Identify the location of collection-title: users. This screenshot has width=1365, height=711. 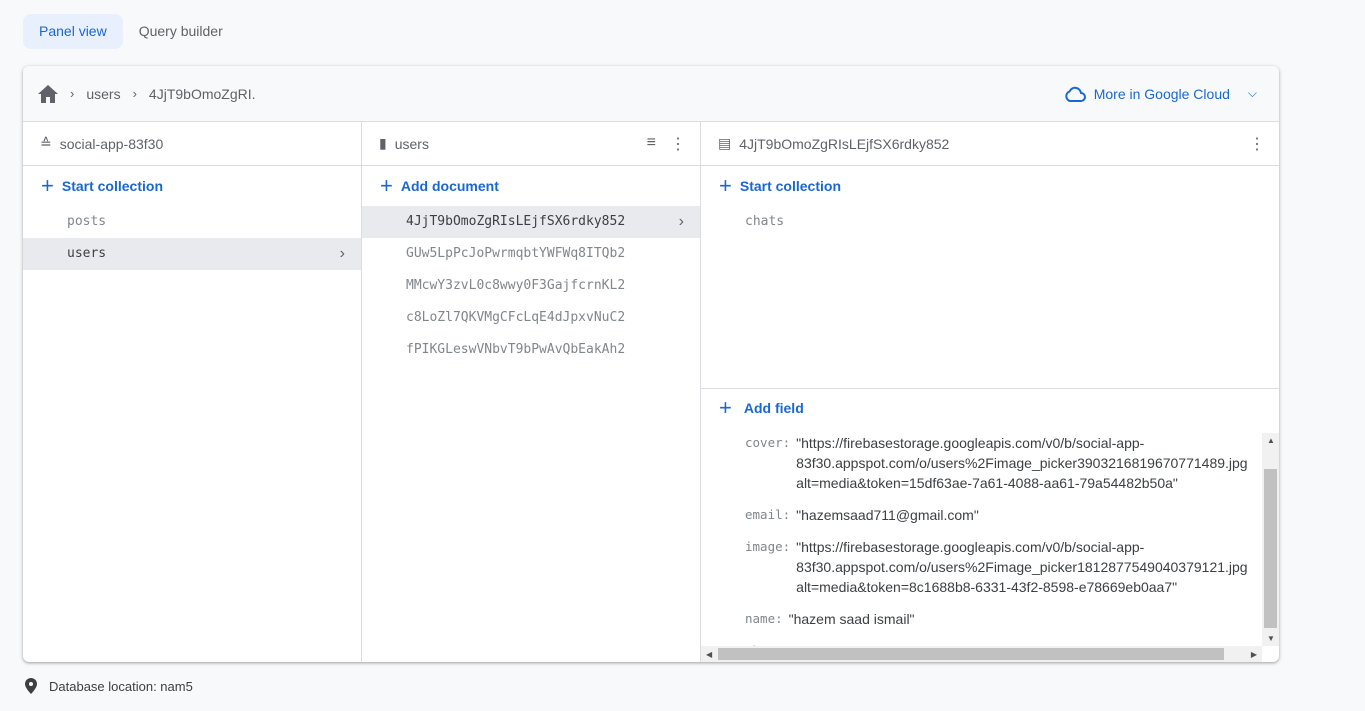
(411, 143).